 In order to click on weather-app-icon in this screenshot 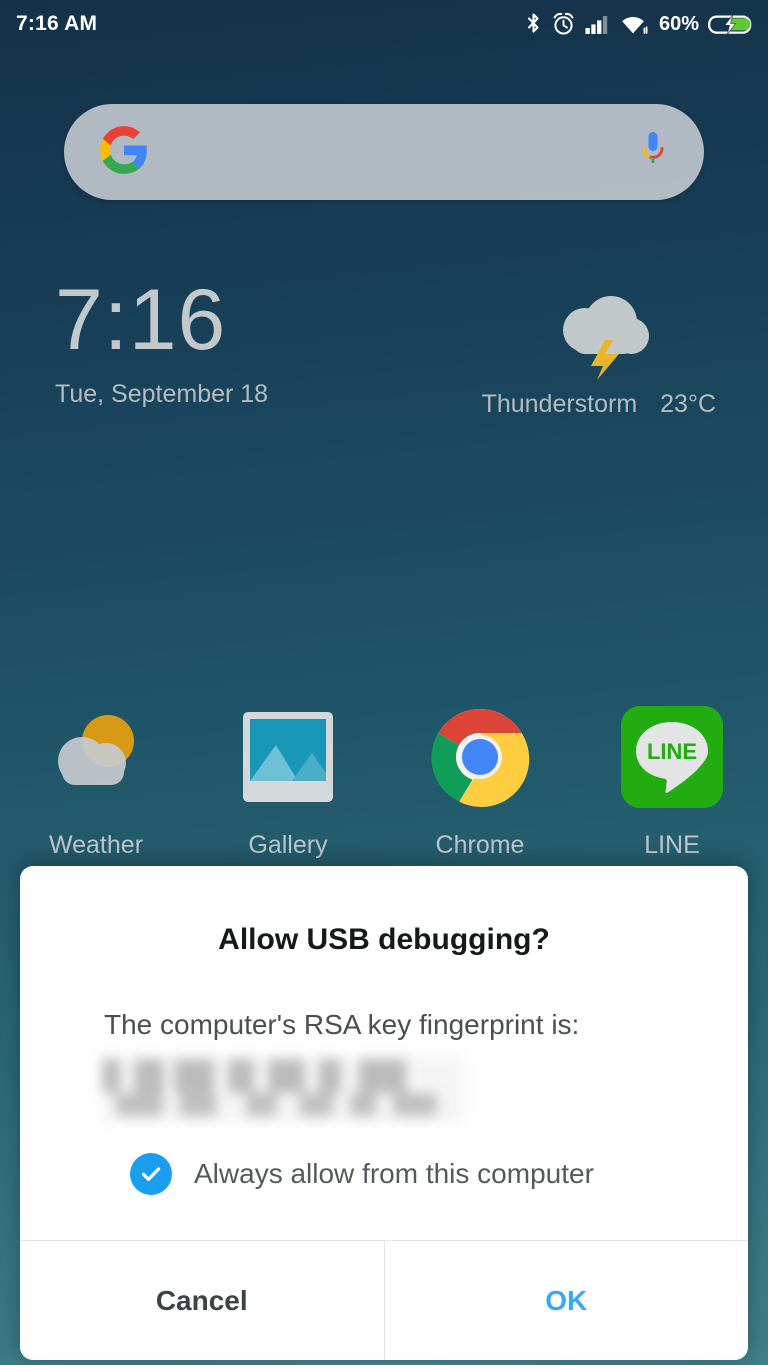, I will do `click(96, 757)`.